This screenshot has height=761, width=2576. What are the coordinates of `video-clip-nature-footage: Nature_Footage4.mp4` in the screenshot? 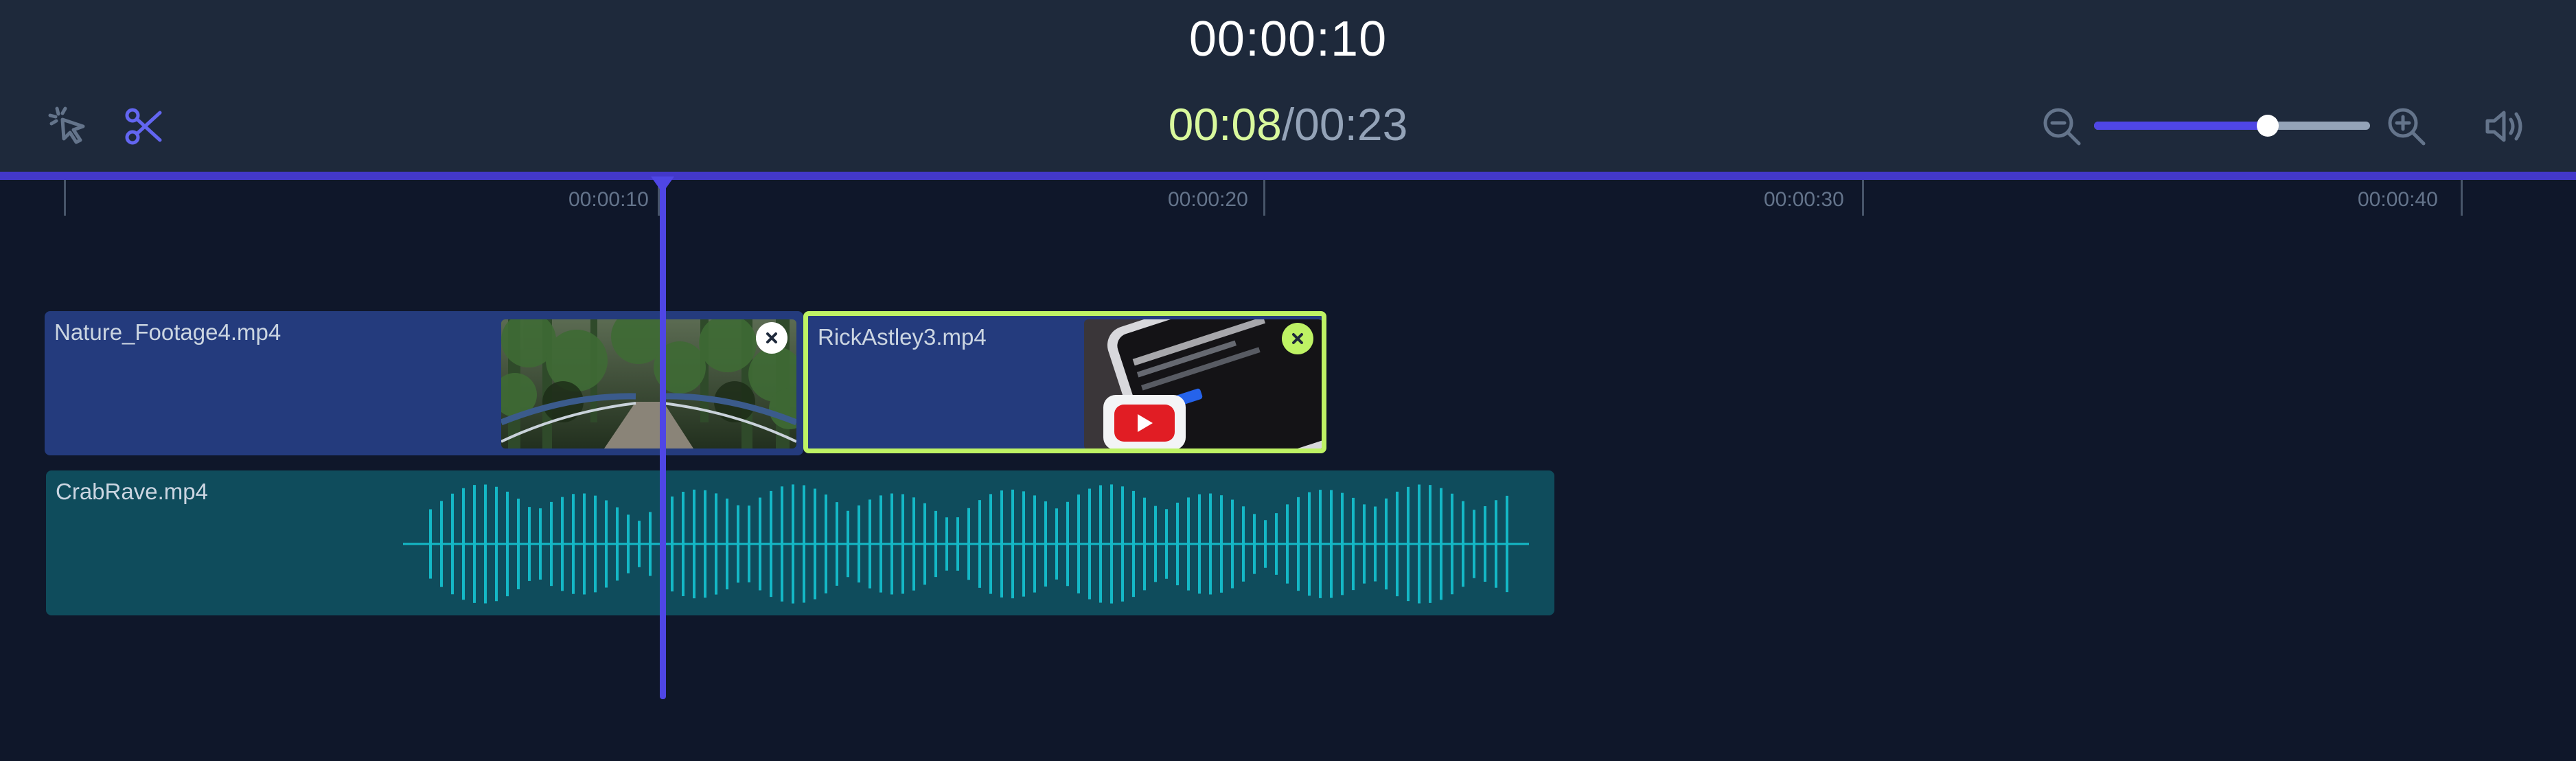 It's located at (424, 383).